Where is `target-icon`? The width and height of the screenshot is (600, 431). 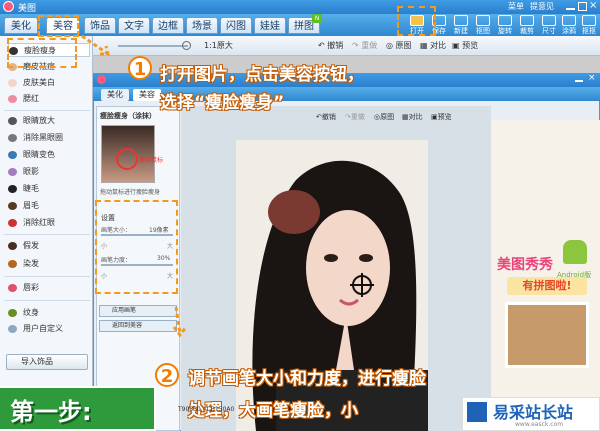
target-icon is located at coordinates (127, 159).